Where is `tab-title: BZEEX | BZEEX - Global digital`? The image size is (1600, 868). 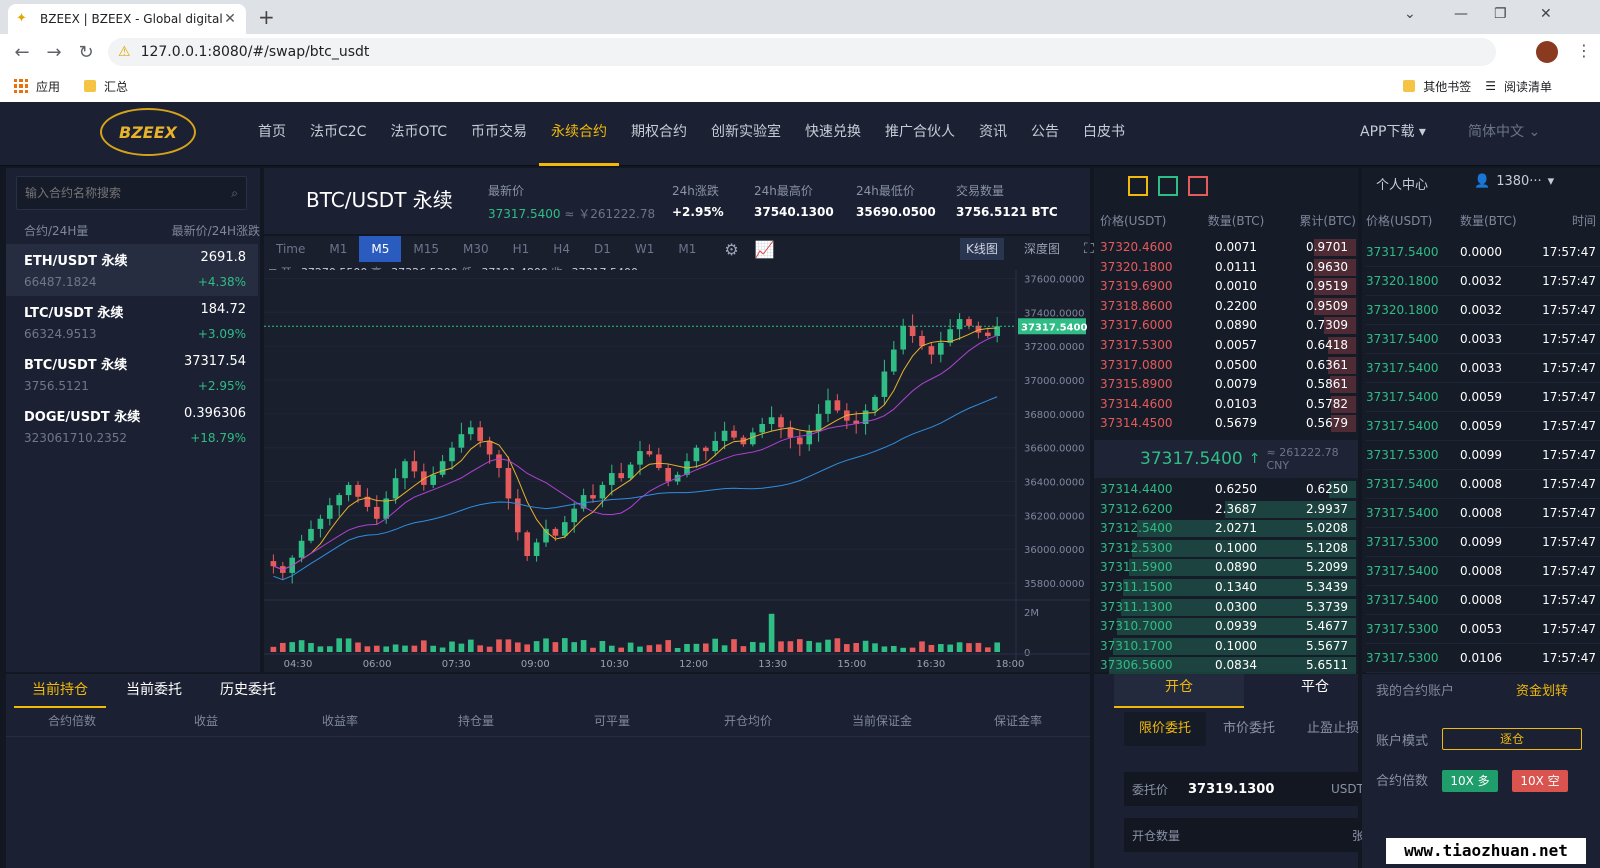
tab-title: BZEEX | BZEEX - Global digital is located at coordinates (131, 19).